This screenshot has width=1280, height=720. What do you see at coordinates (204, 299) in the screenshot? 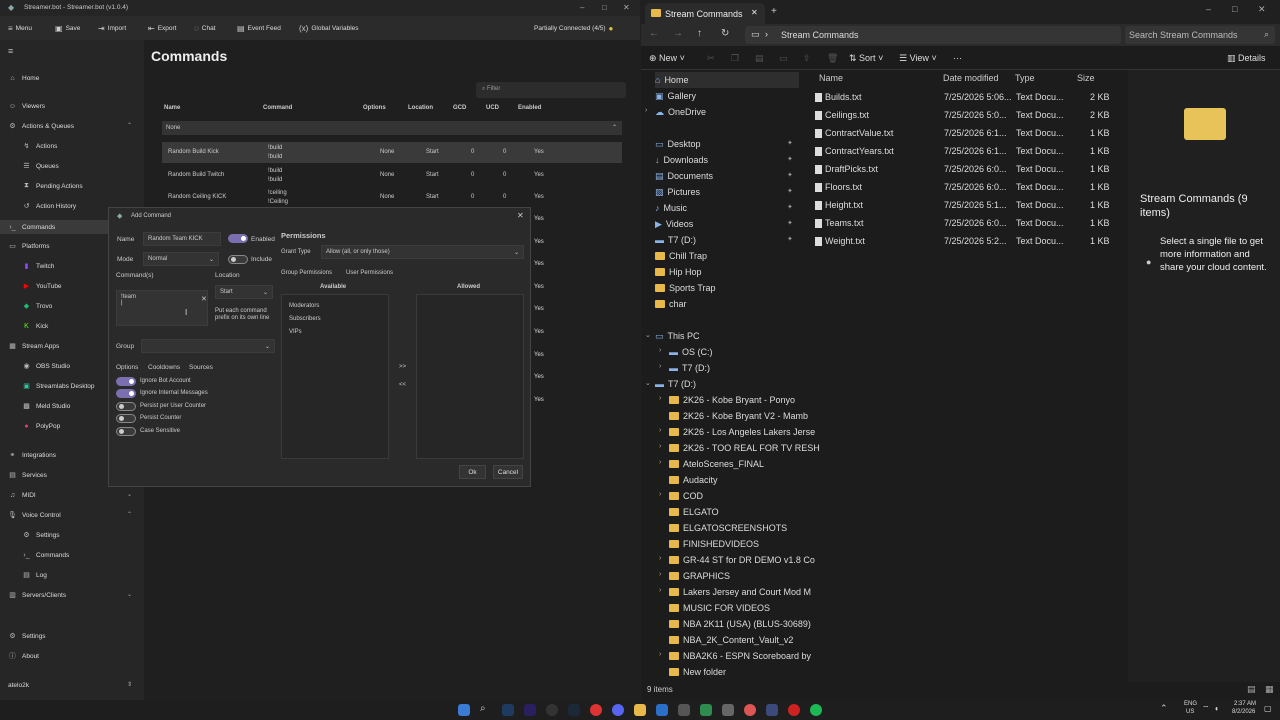
I see `clear-icon: ✕` at bounding box center [204, 299].